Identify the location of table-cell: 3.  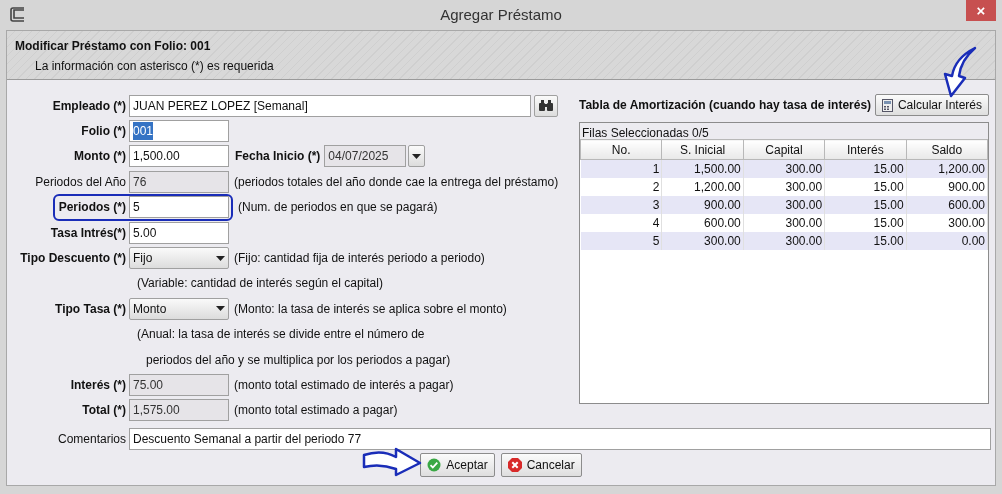
(621, 205).